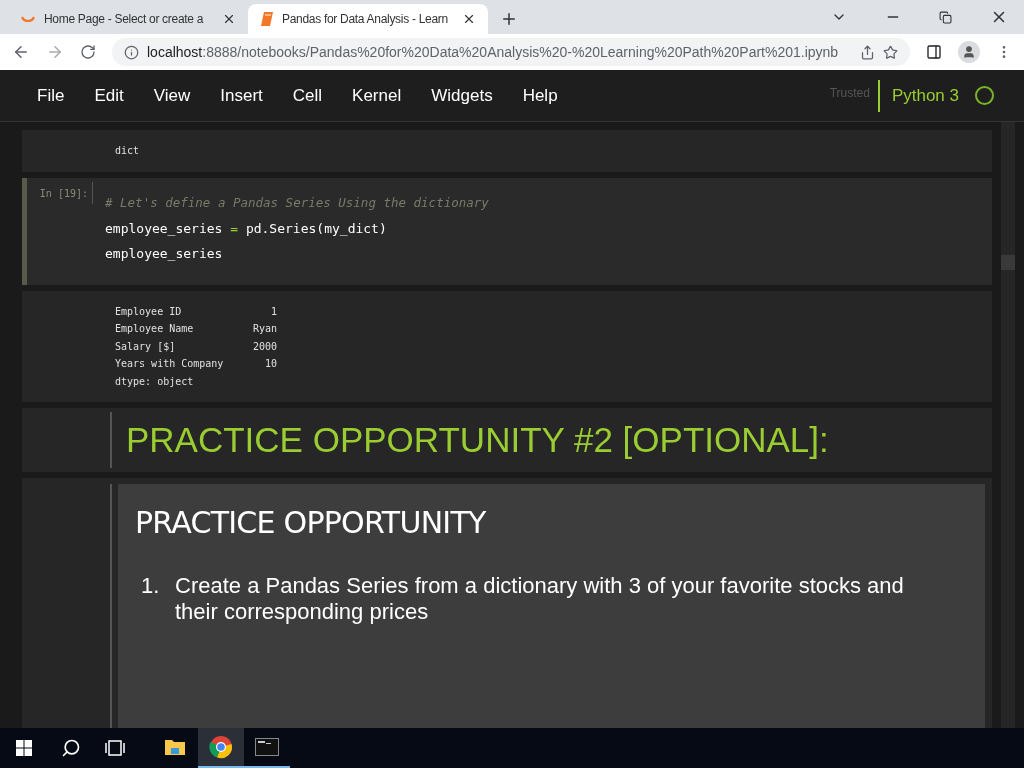 This screenshot has height=768, width=1024. What do you see at coordinates (507, 231) in the screenshot?
I see `code-cell: In [19]: # Let's define a Pandas Series Using the dictionary employee_series = pd.Series(my_dict) employee_series` at bounding box center [507, 231].